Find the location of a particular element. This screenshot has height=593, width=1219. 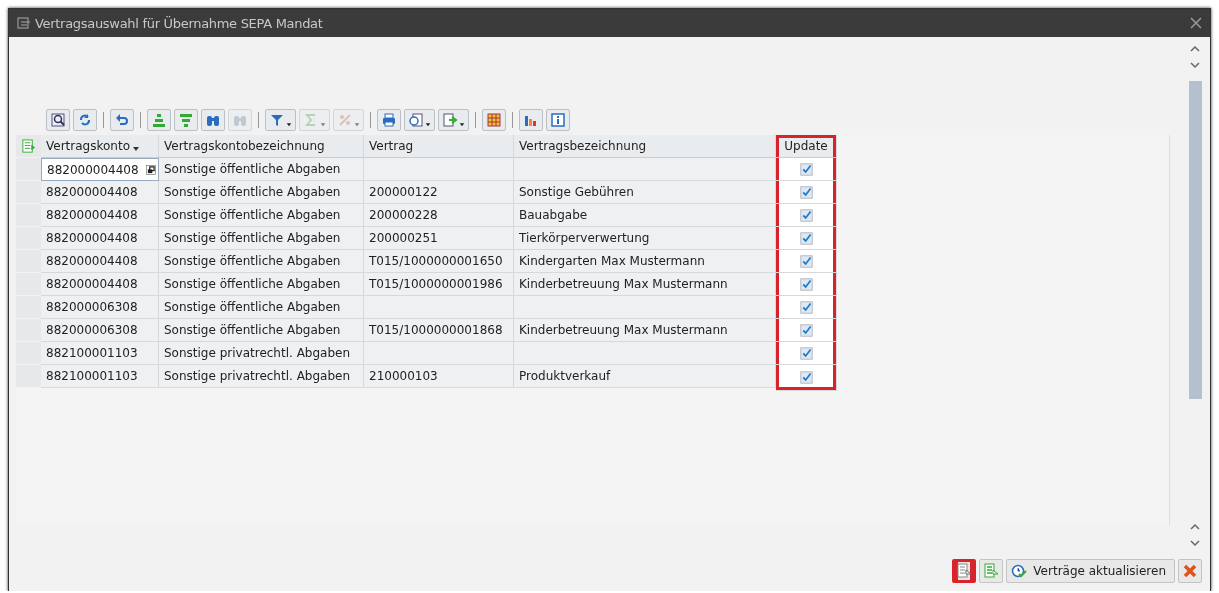

table-cell: T015/1000000001986 is located at coordinates (439, 284).